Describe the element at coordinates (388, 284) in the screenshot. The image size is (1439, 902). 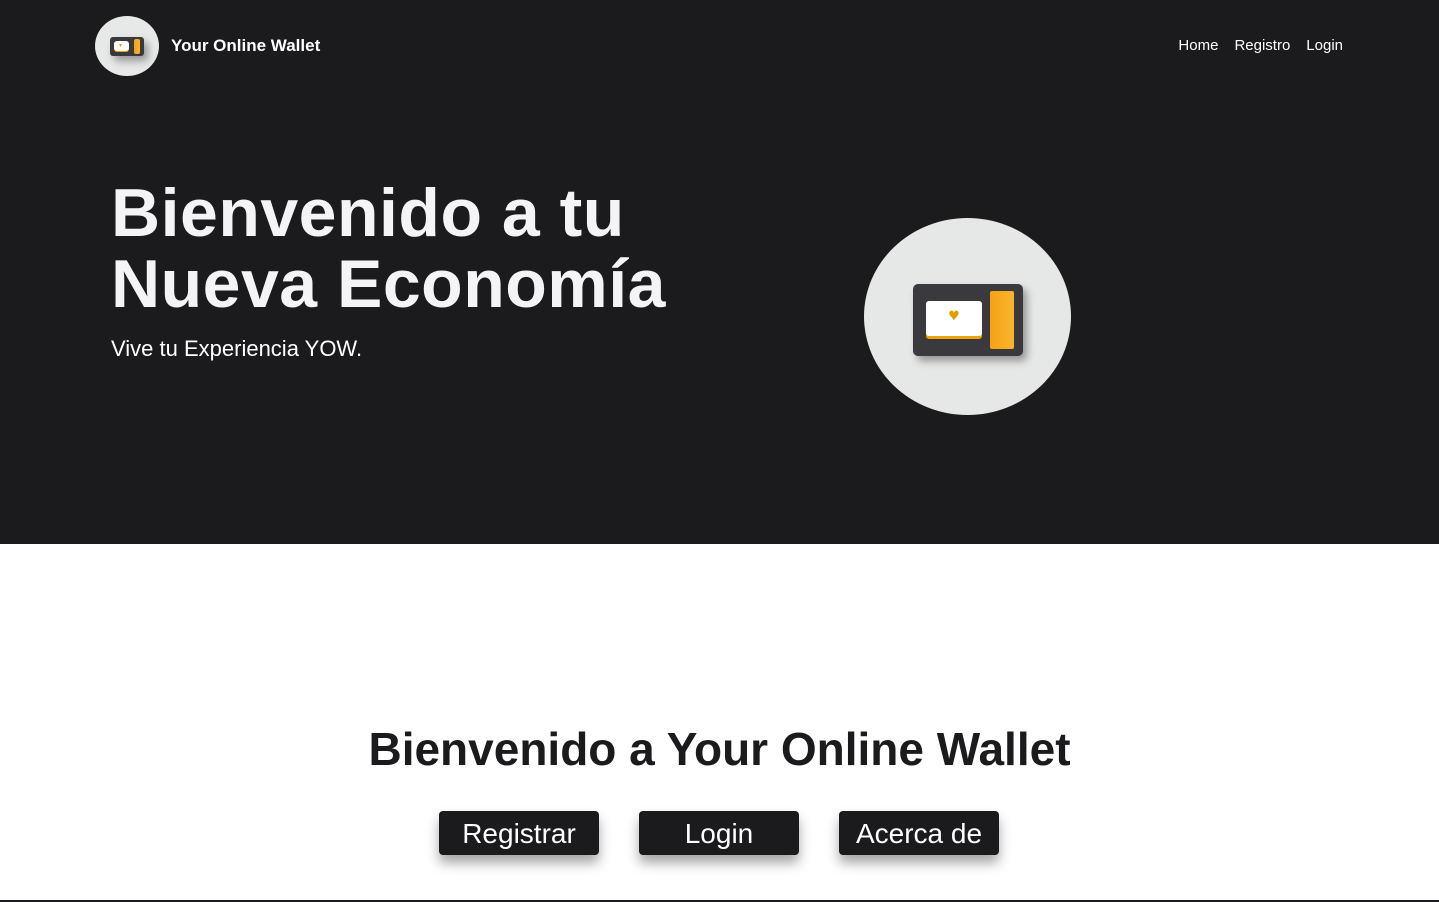
I see `hero-title-line2: Nueva Economía` at that location.